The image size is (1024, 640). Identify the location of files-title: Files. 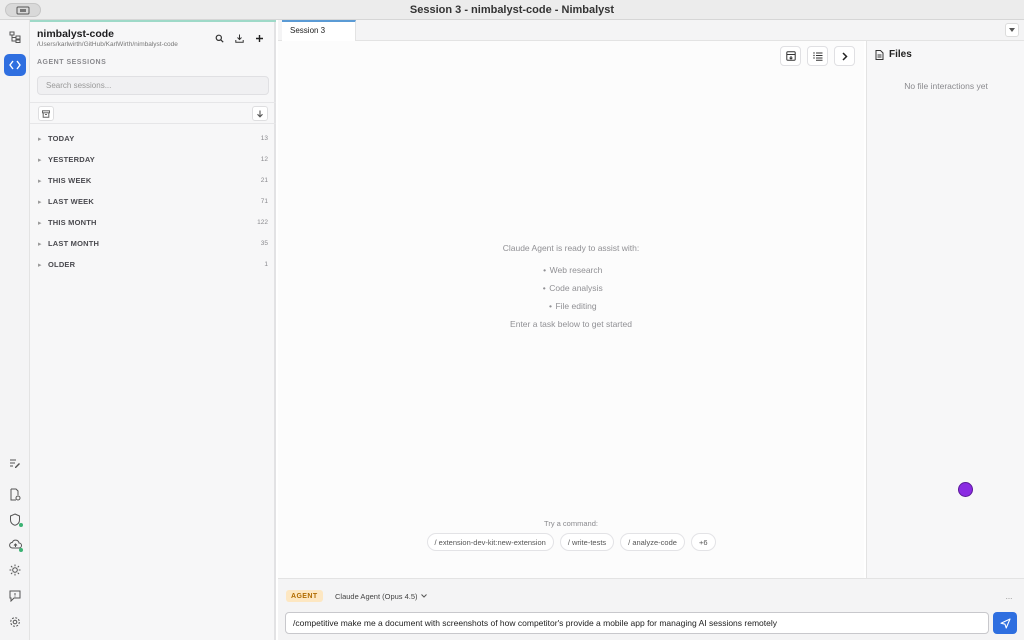
(900, 54).